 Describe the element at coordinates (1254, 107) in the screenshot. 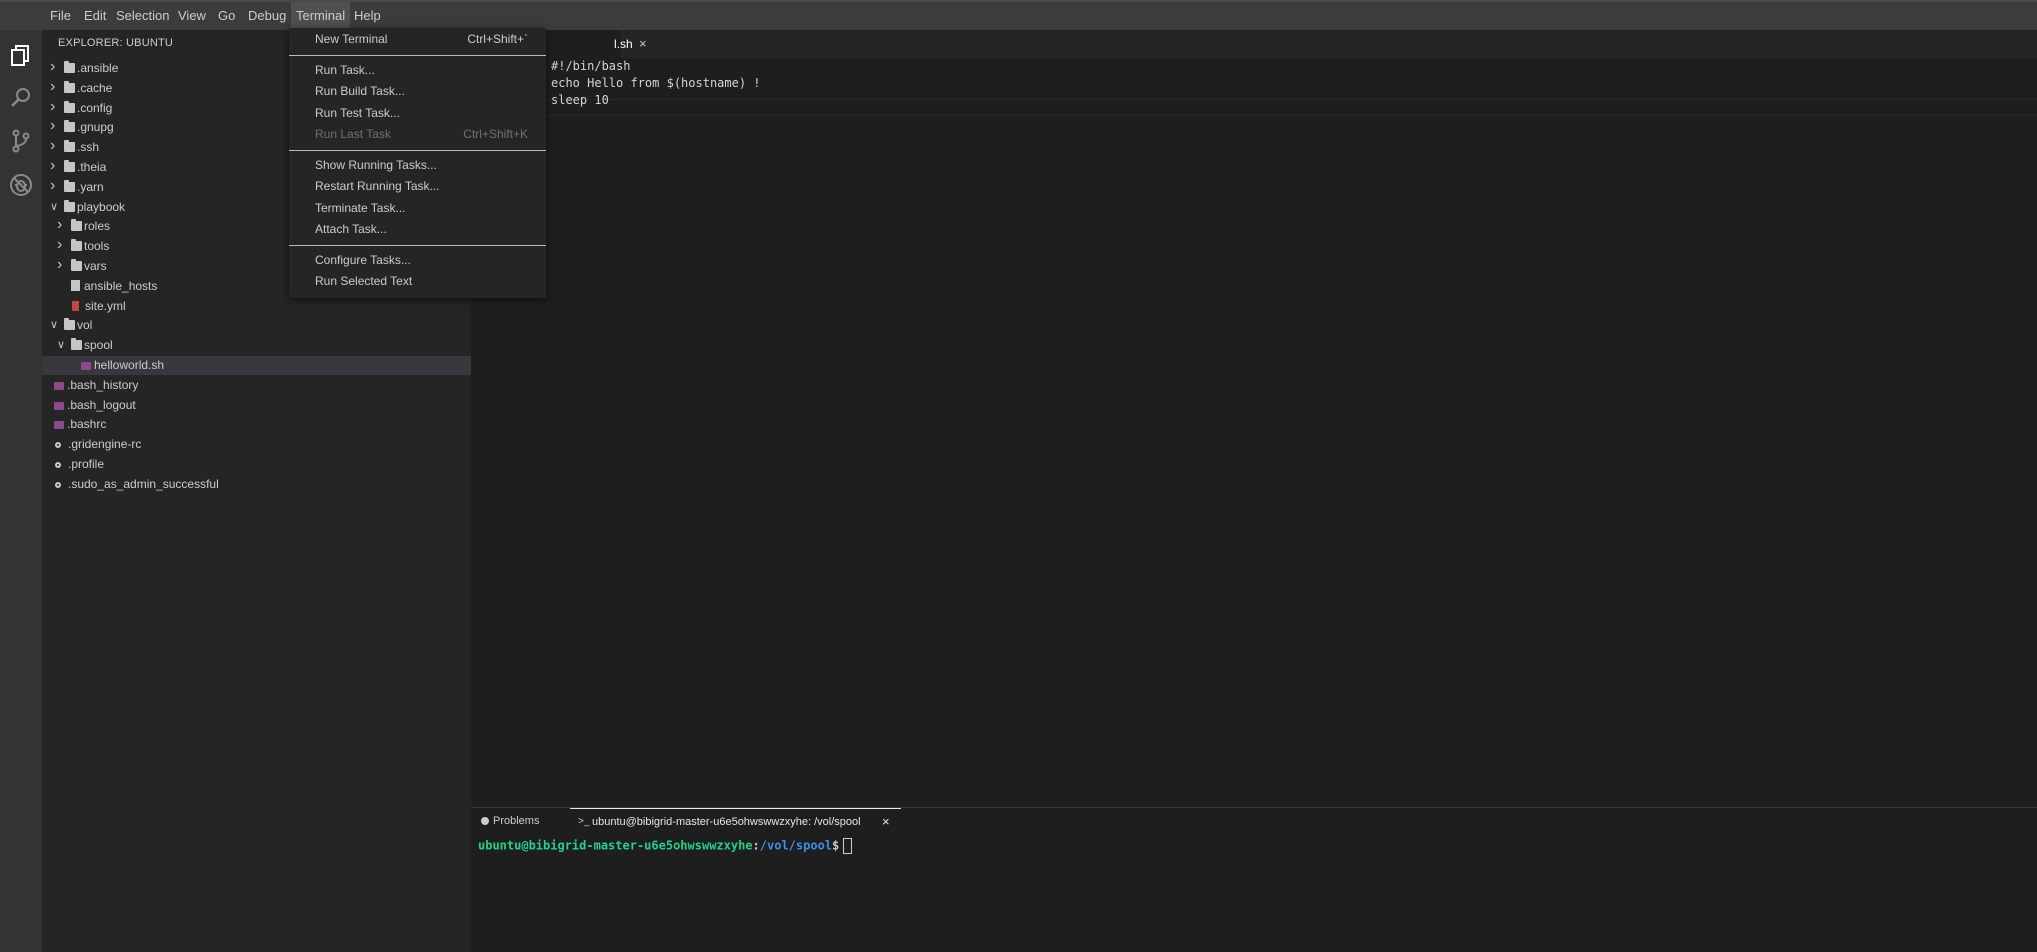

I see `current-line-highlight` at that location.